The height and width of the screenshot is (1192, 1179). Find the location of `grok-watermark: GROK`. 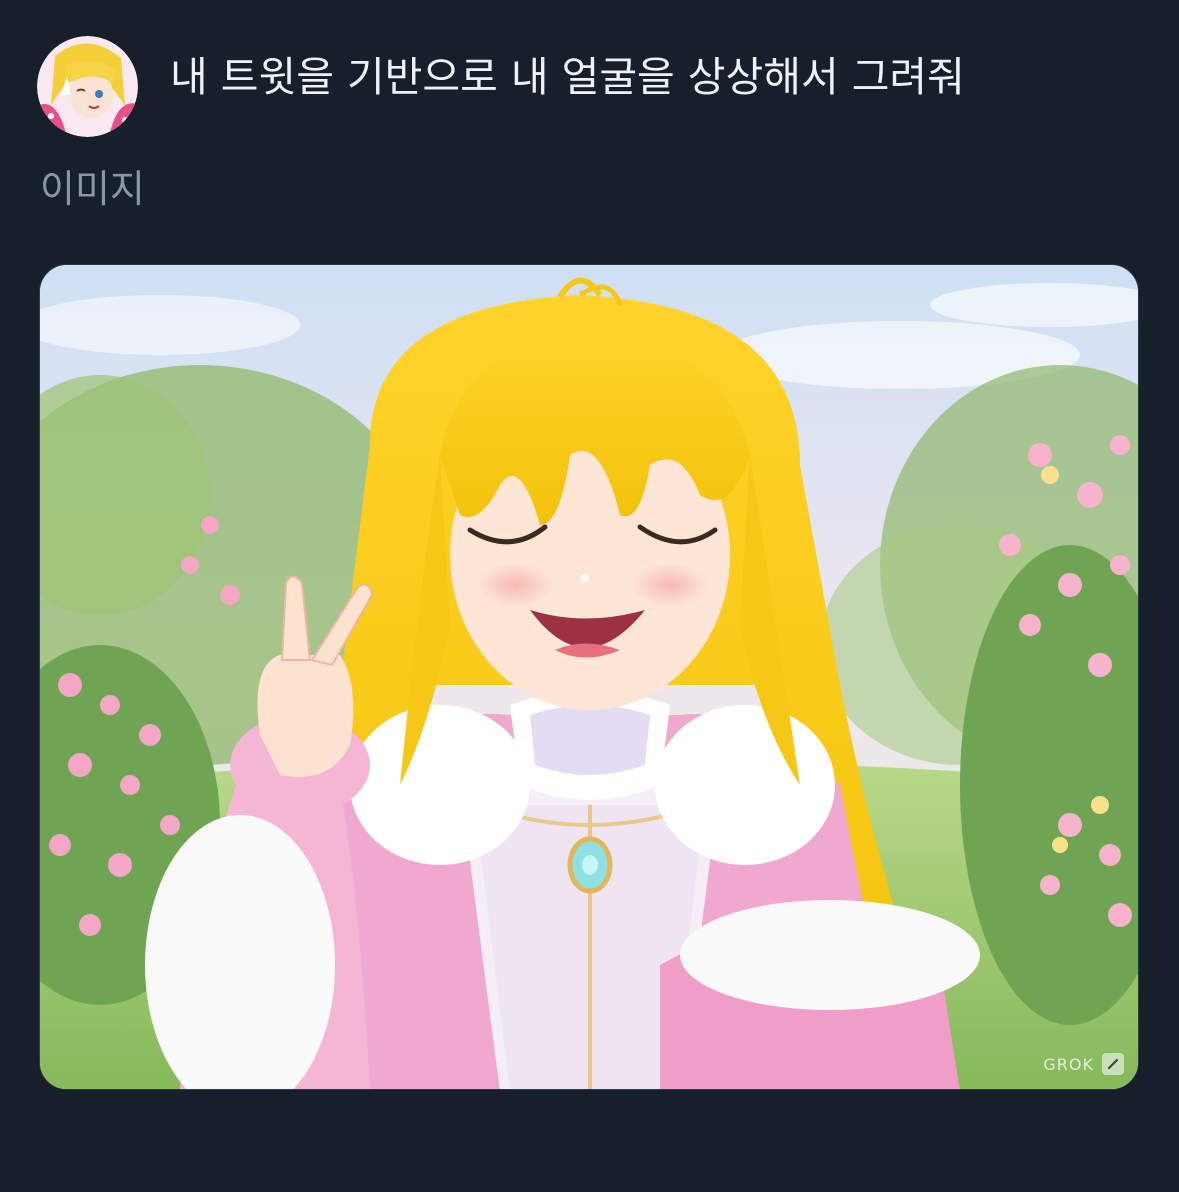

grok-watermark: GROK is located at coordinates (1083, 1064).